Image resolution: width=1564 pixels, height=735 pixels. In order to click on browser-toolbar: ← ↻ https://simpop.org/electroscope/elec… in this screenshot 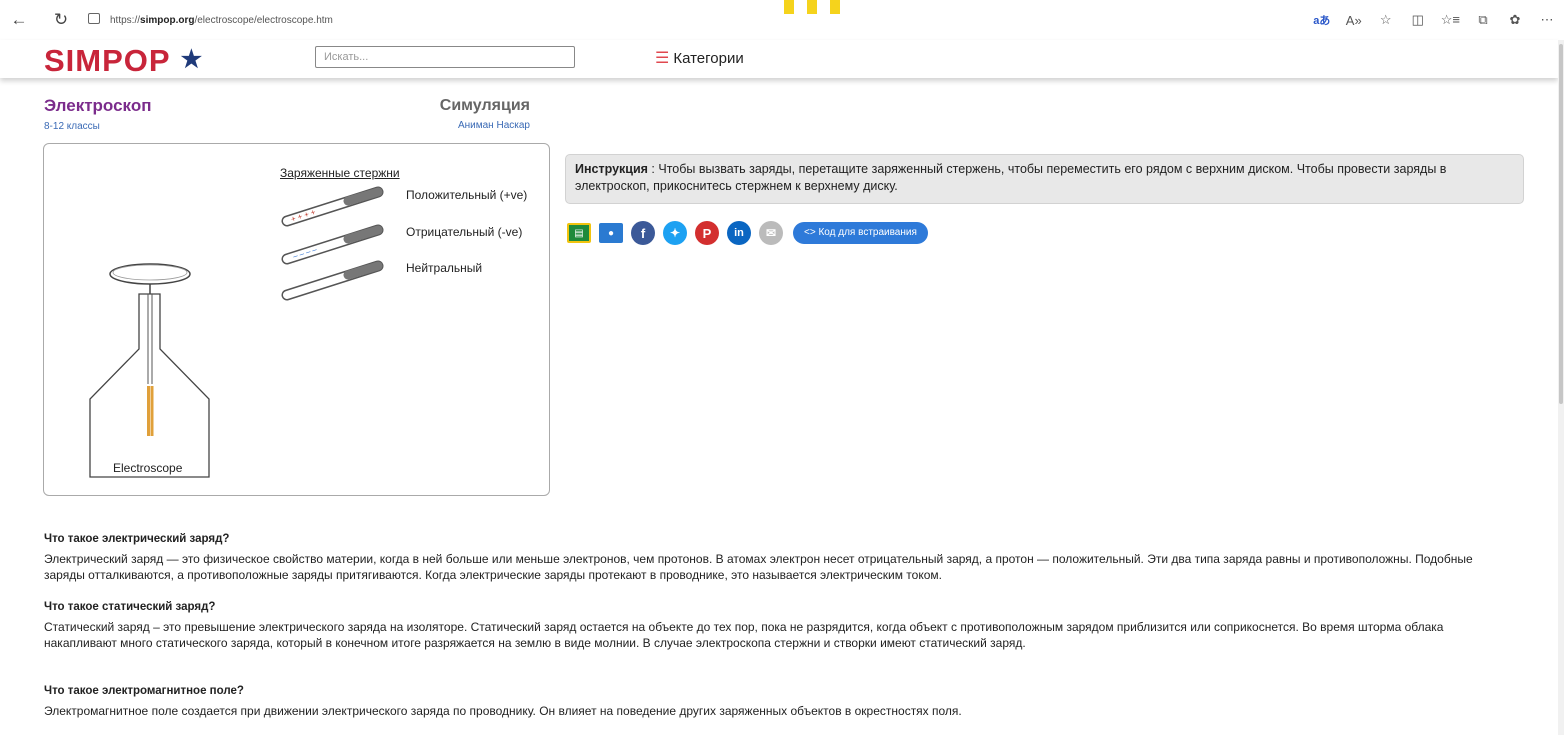, I will do `click(782, 20)`.